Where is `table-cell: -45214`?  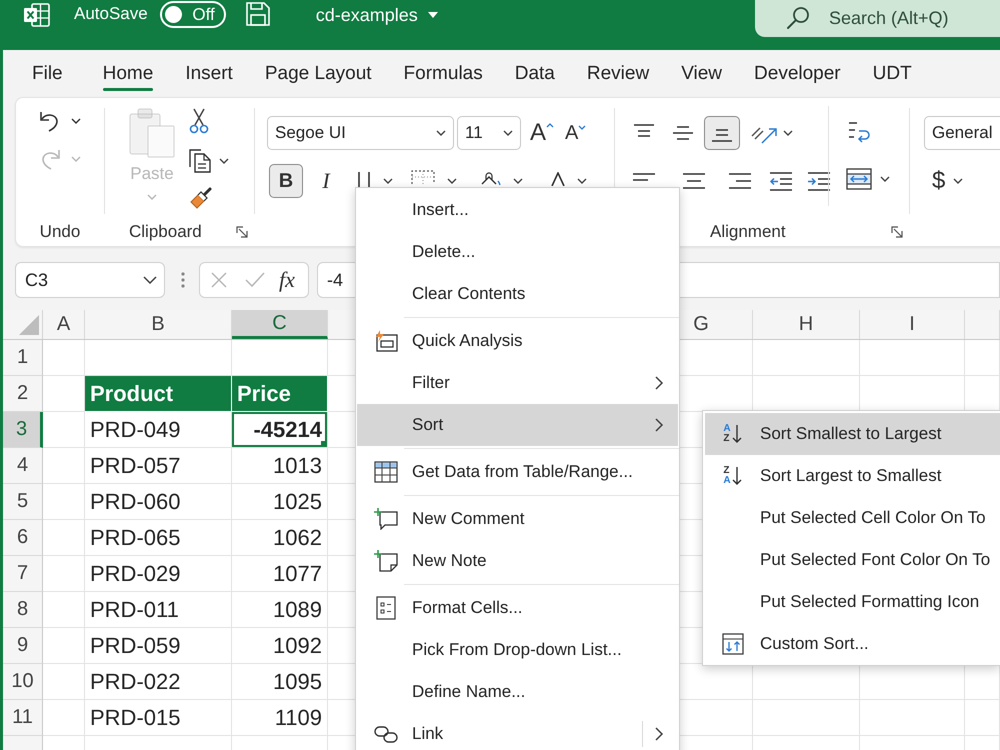 table-cell: -45214 is located at coordinates (280, 430).